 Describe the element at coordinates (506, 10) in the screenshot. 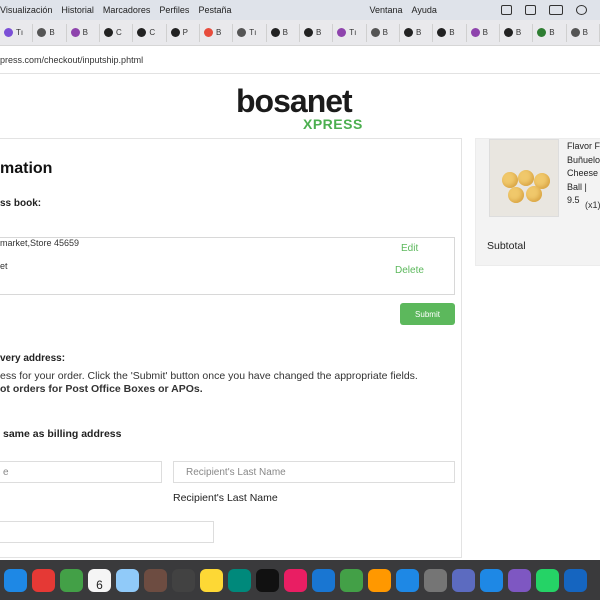

I see `control-center-icon` at that location.